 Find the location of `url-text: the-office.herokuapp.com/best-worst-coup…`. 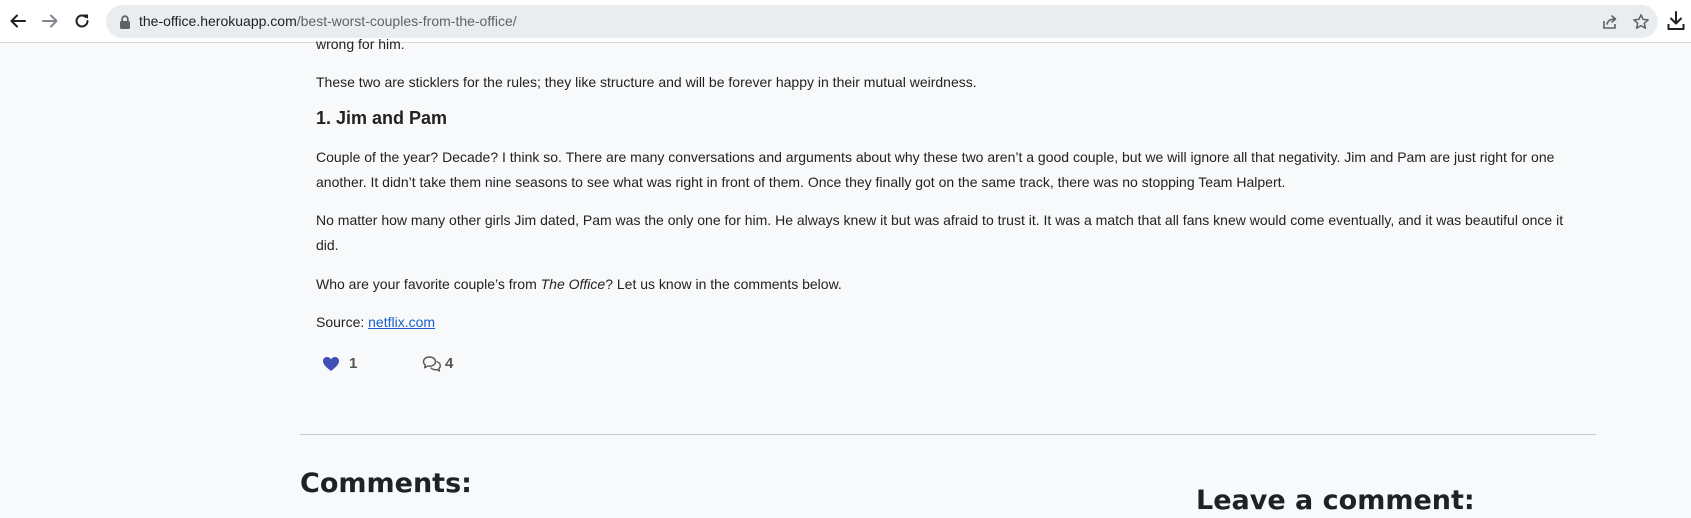

url-text: the-office.herokuapp.com/best-worst-coup… is located at coordinates (328, 21).